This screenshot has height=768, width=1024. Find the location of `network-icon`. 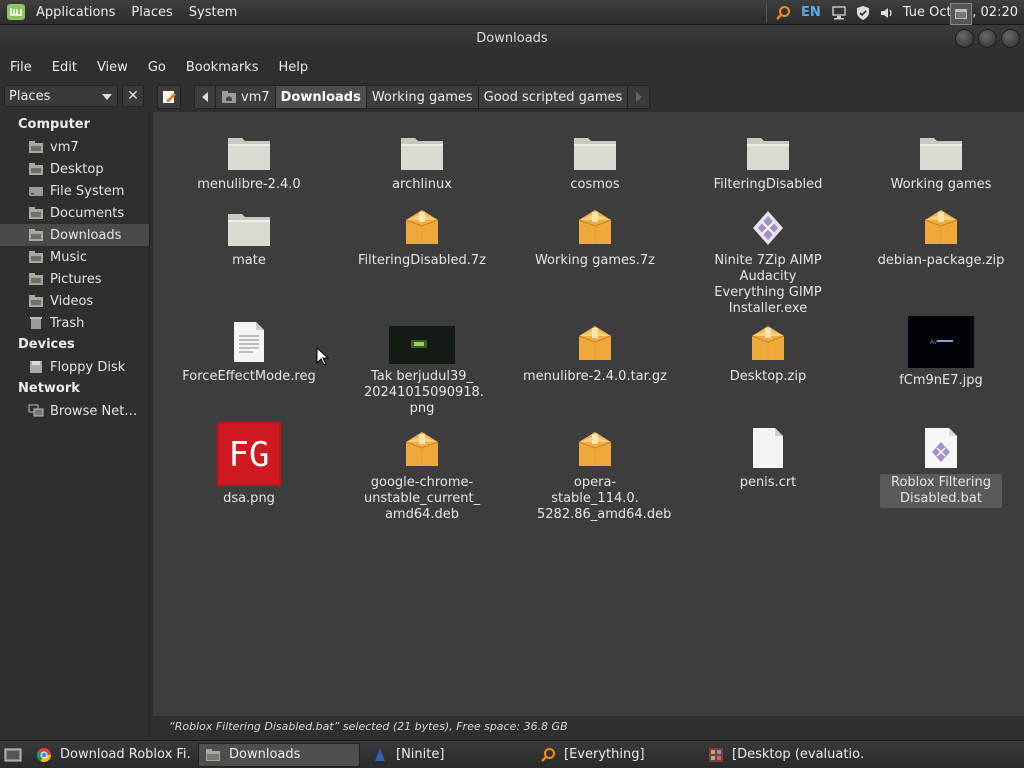

network-icon is located at coordinates (839, 13).